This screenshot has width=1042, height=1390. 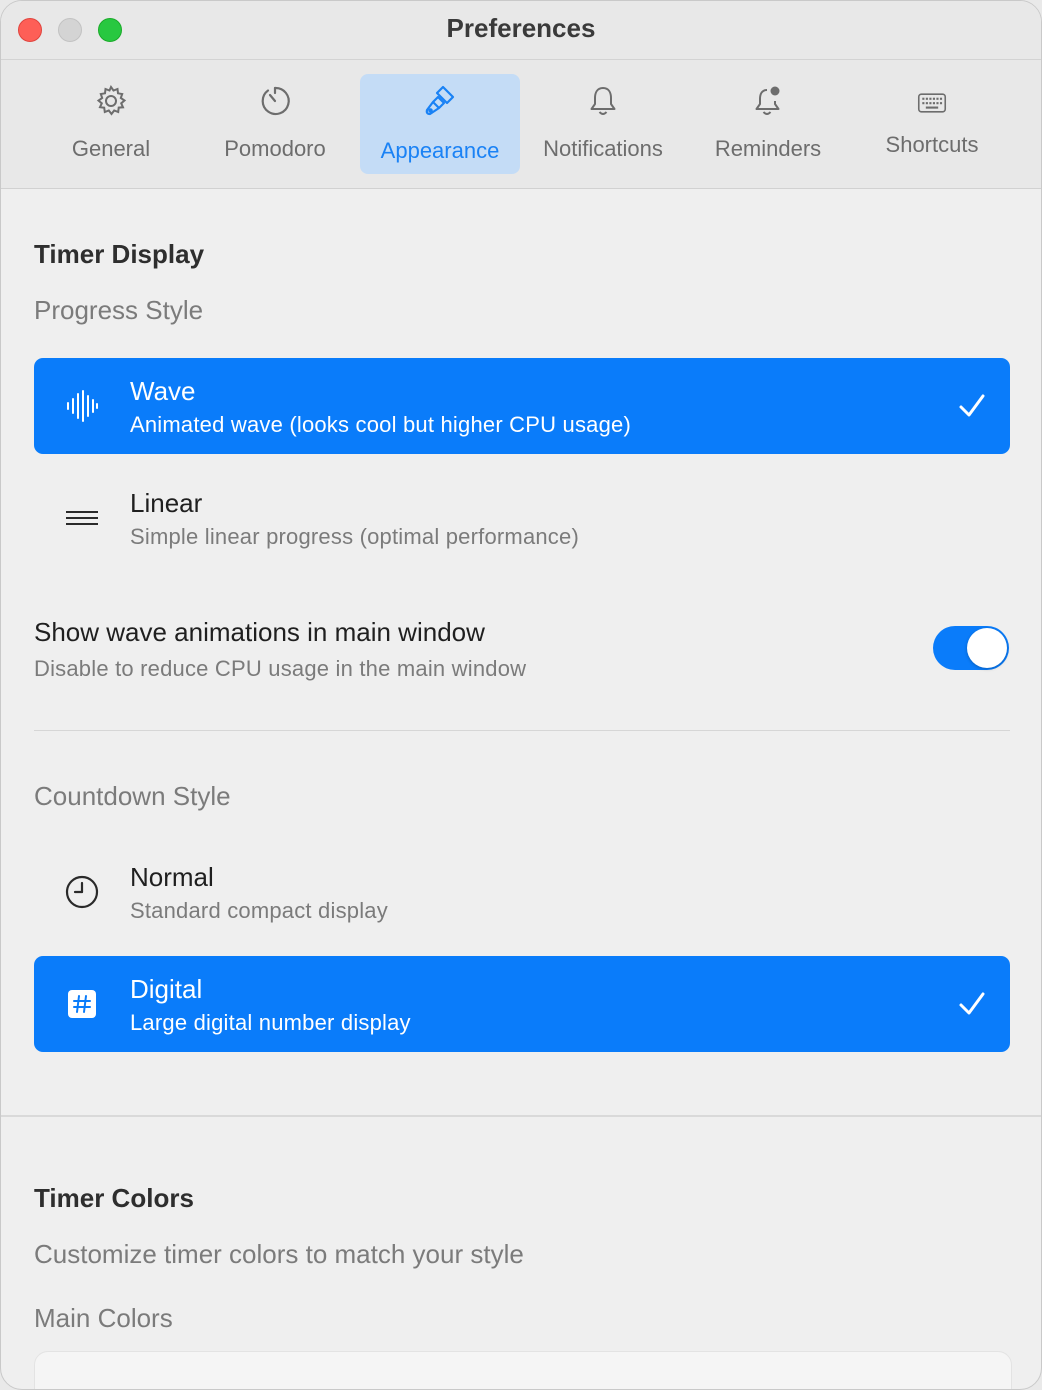 I want to click on normal-title: Normal, so click(x=172, y=877).